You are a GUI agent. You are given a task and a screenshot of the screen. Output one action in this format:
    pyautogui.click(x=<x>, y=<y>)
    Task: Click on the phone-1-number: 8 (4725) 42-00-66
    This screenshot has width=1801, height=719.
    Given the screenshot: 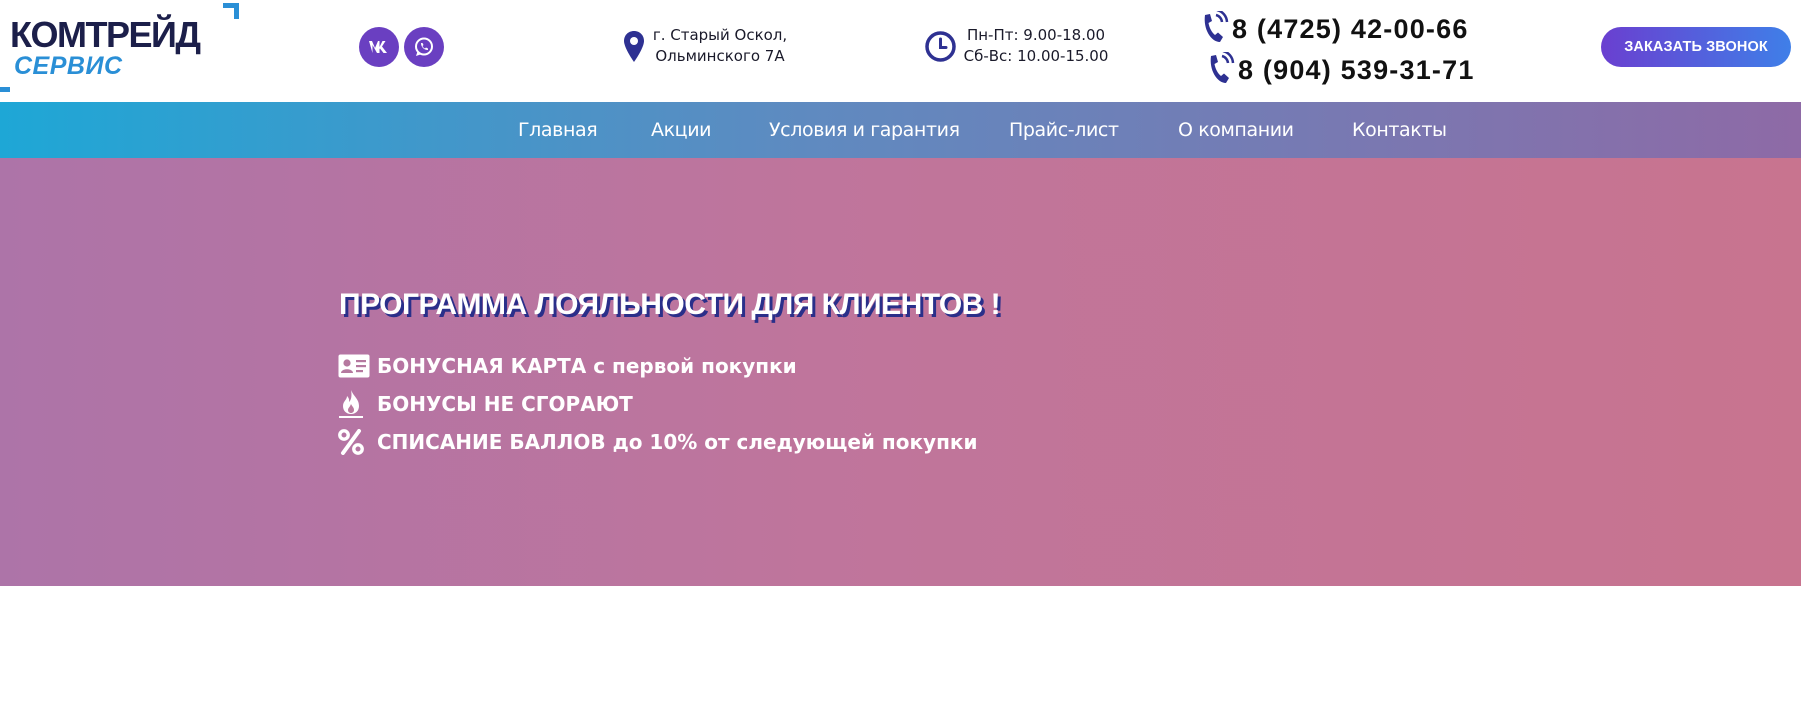 What is the action you would take?
    pyautogui.click(x=1350, y=29)
    